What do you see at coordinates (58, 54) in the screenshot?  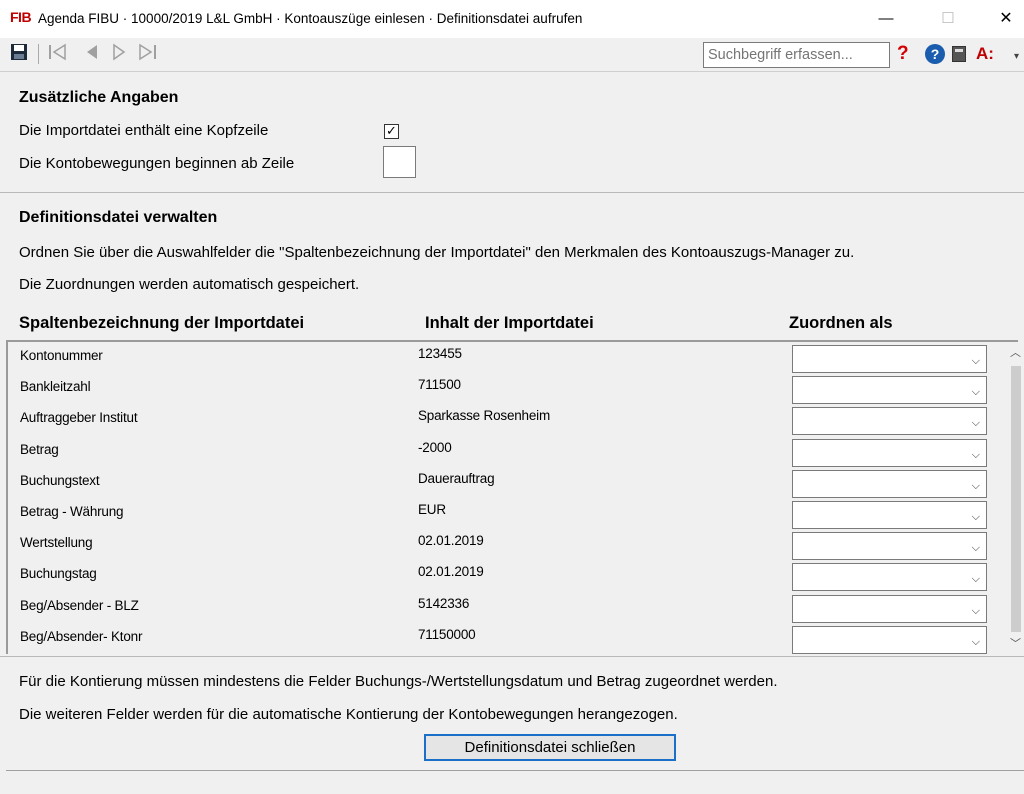 I see `first-record-icon` at bounding box center [58, 54].